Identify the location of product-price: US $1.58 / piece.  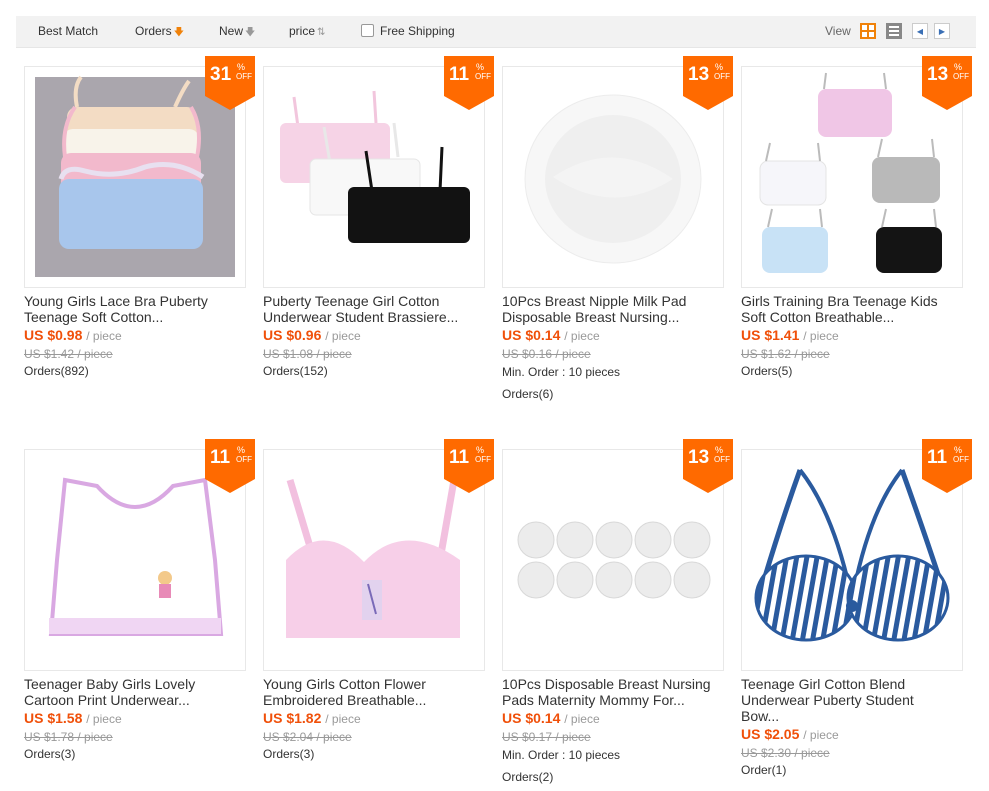
(73, 718).